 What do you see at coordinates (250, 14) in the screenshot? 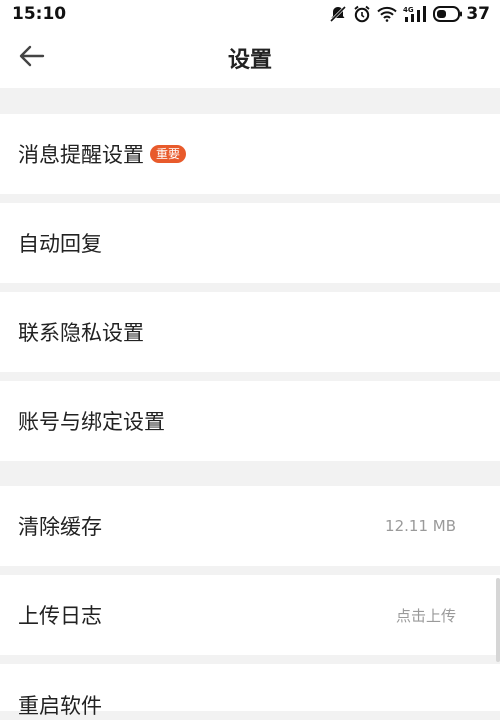
I see `status-bar: 15:10 4G 37` at bounding box center [250, 14].